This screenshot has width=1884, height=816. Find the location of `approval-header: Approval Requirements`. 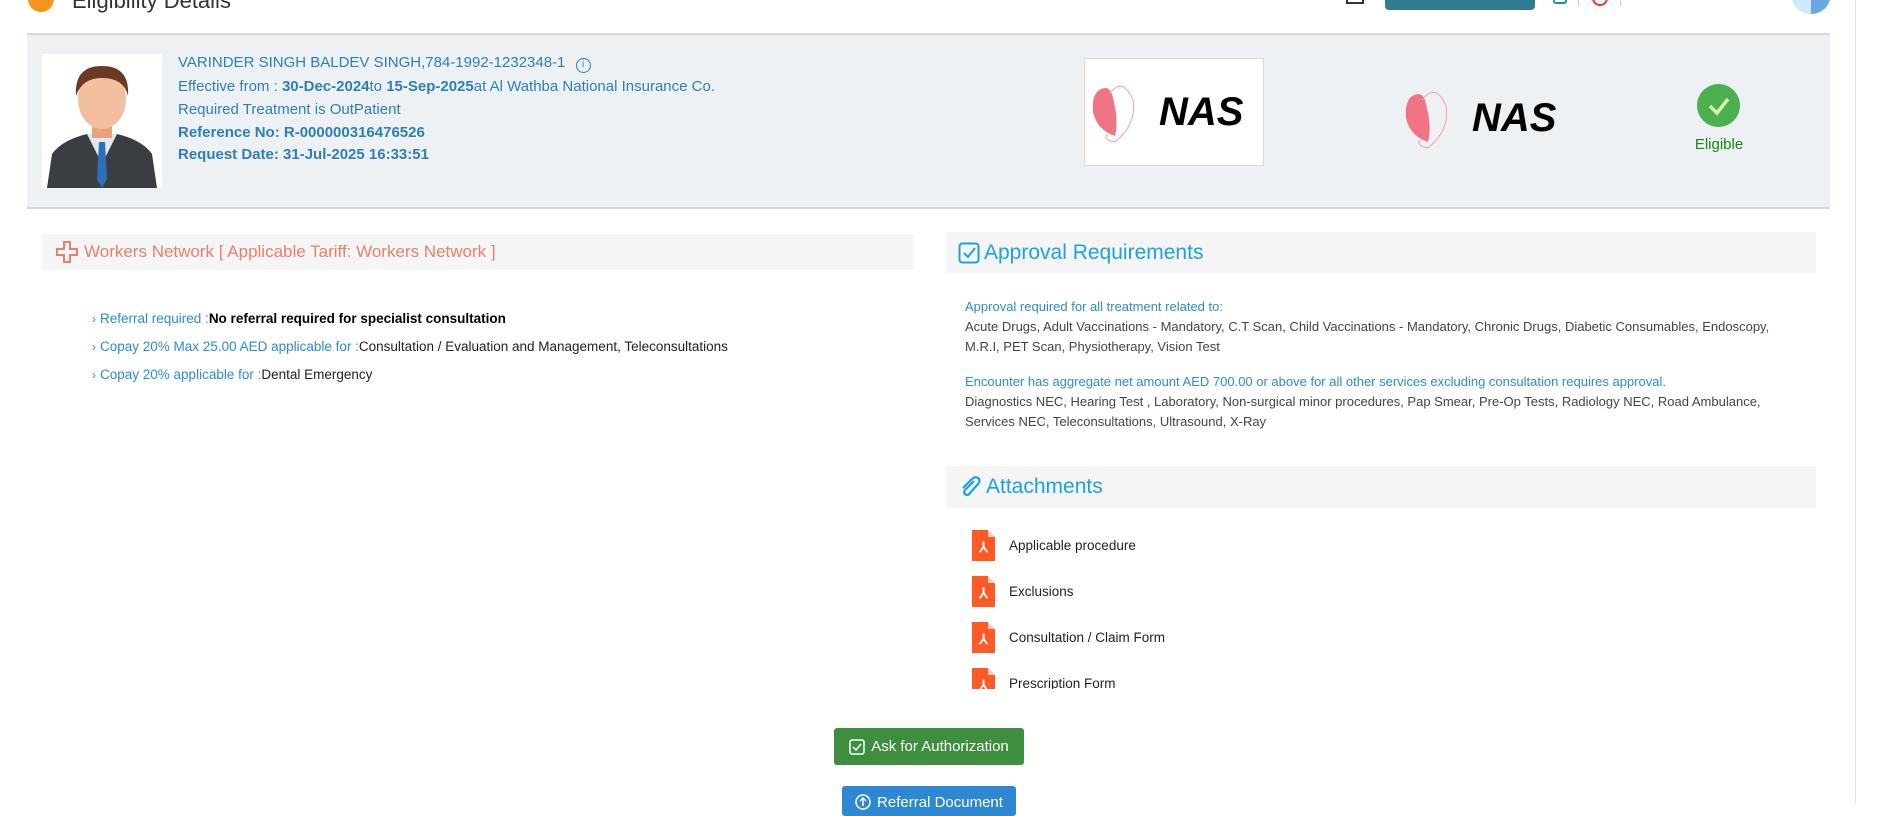

approval-header: Approval Requirements is located at coordinates (1381, 252).